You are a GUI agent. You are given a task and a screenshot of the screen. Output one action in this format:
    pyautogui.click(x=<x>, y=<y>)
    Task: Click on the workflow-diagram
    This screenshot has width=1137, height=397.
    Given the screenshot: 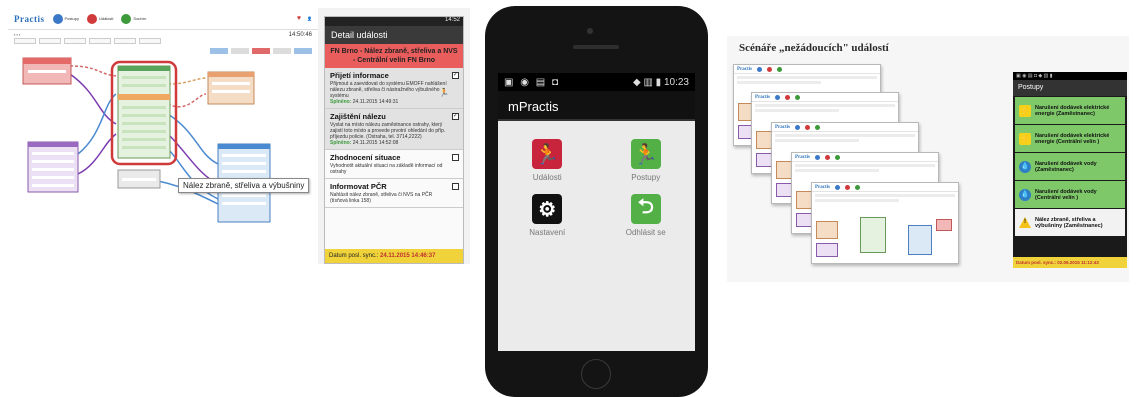 What is the action you would take?
    pyautogui.click(x=146, y=140)
    